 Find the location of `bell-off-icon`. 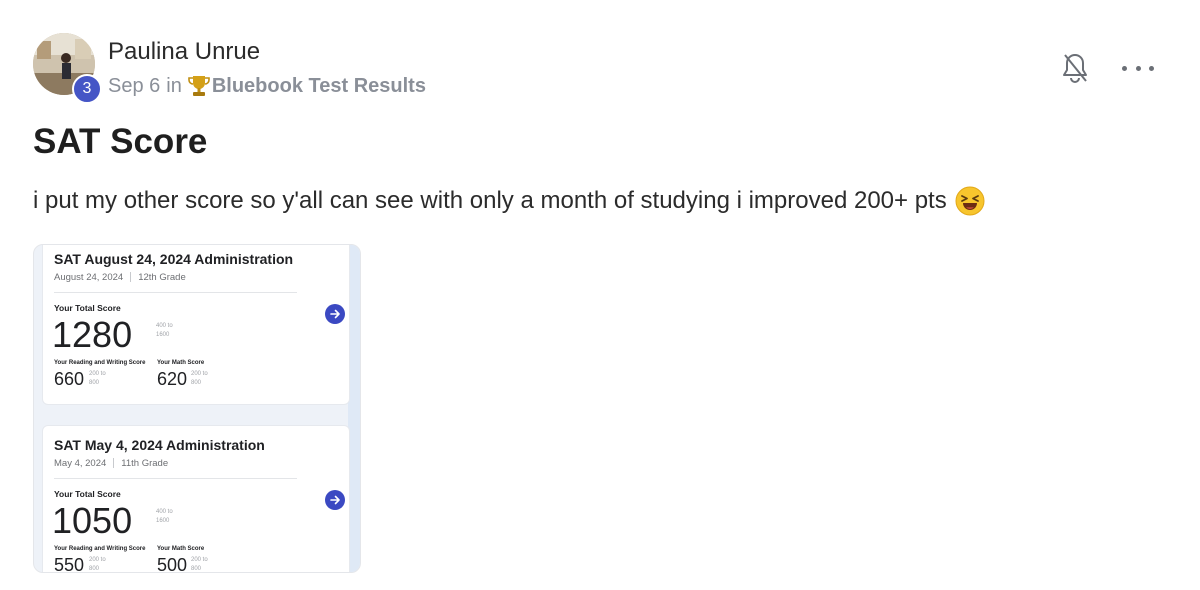

bell-off-icon is located at coordinates (1075, 68).